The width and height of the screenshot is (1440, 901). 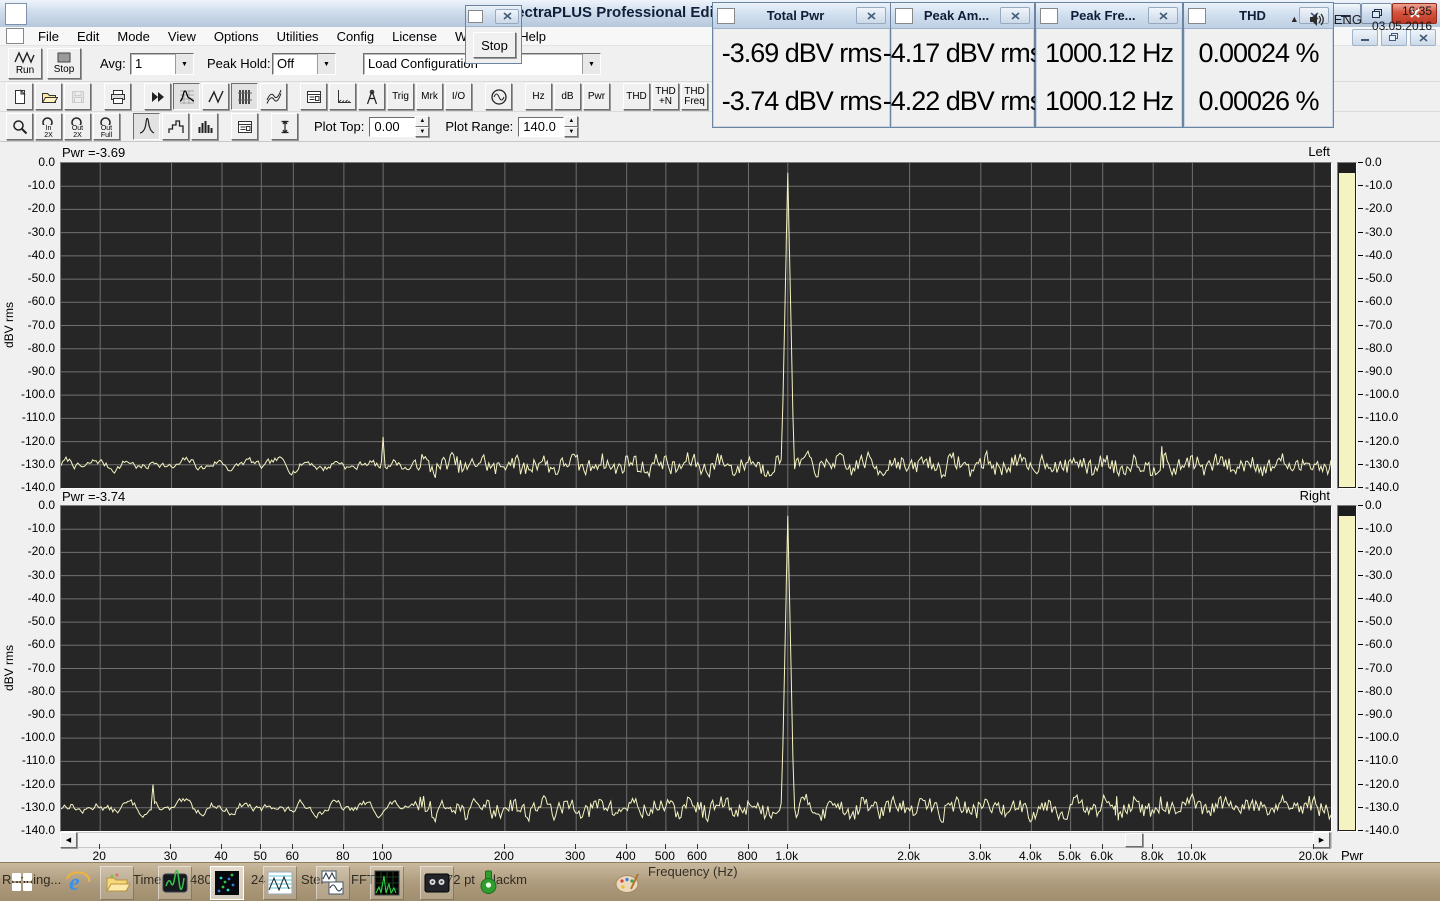 What do you see at coordinates (541, 126) in the screenshot?
I see `plot-range-input: 140.0` at bounding box center [541, 126].